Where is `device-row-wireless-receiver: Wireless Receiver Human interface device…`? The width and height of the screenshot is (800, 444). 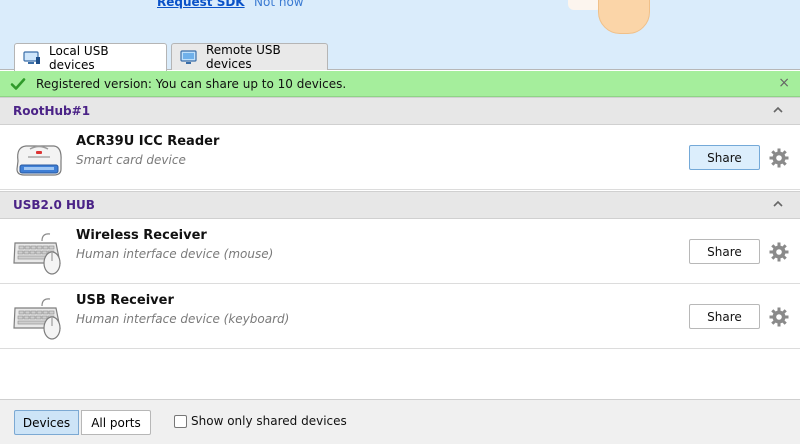 device-row-wireless-receiver: Wireless Receiver Human interface device… is located at coordinates (400, 251).